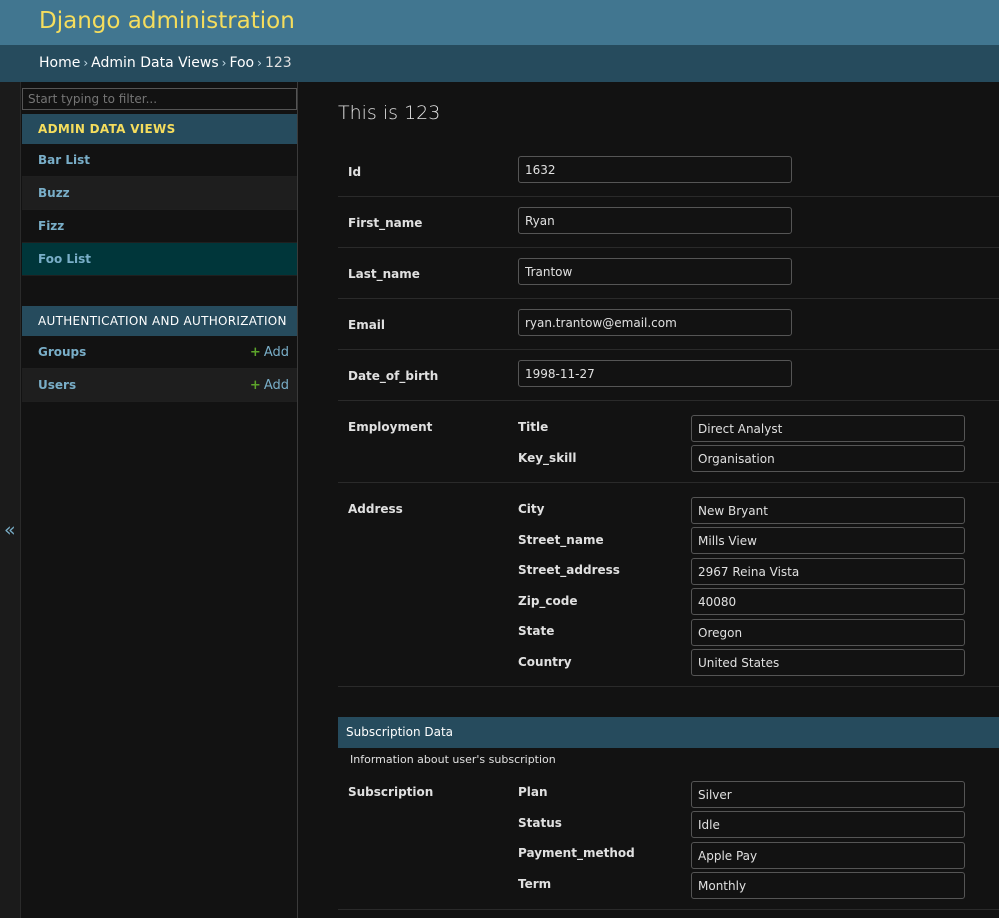 Image resolution: width=999 pixels, height=918 pixels. Describe the element at coordinates (54, 193) in the screenshot. I see `sidebar-item-label: Buzz` at that location.